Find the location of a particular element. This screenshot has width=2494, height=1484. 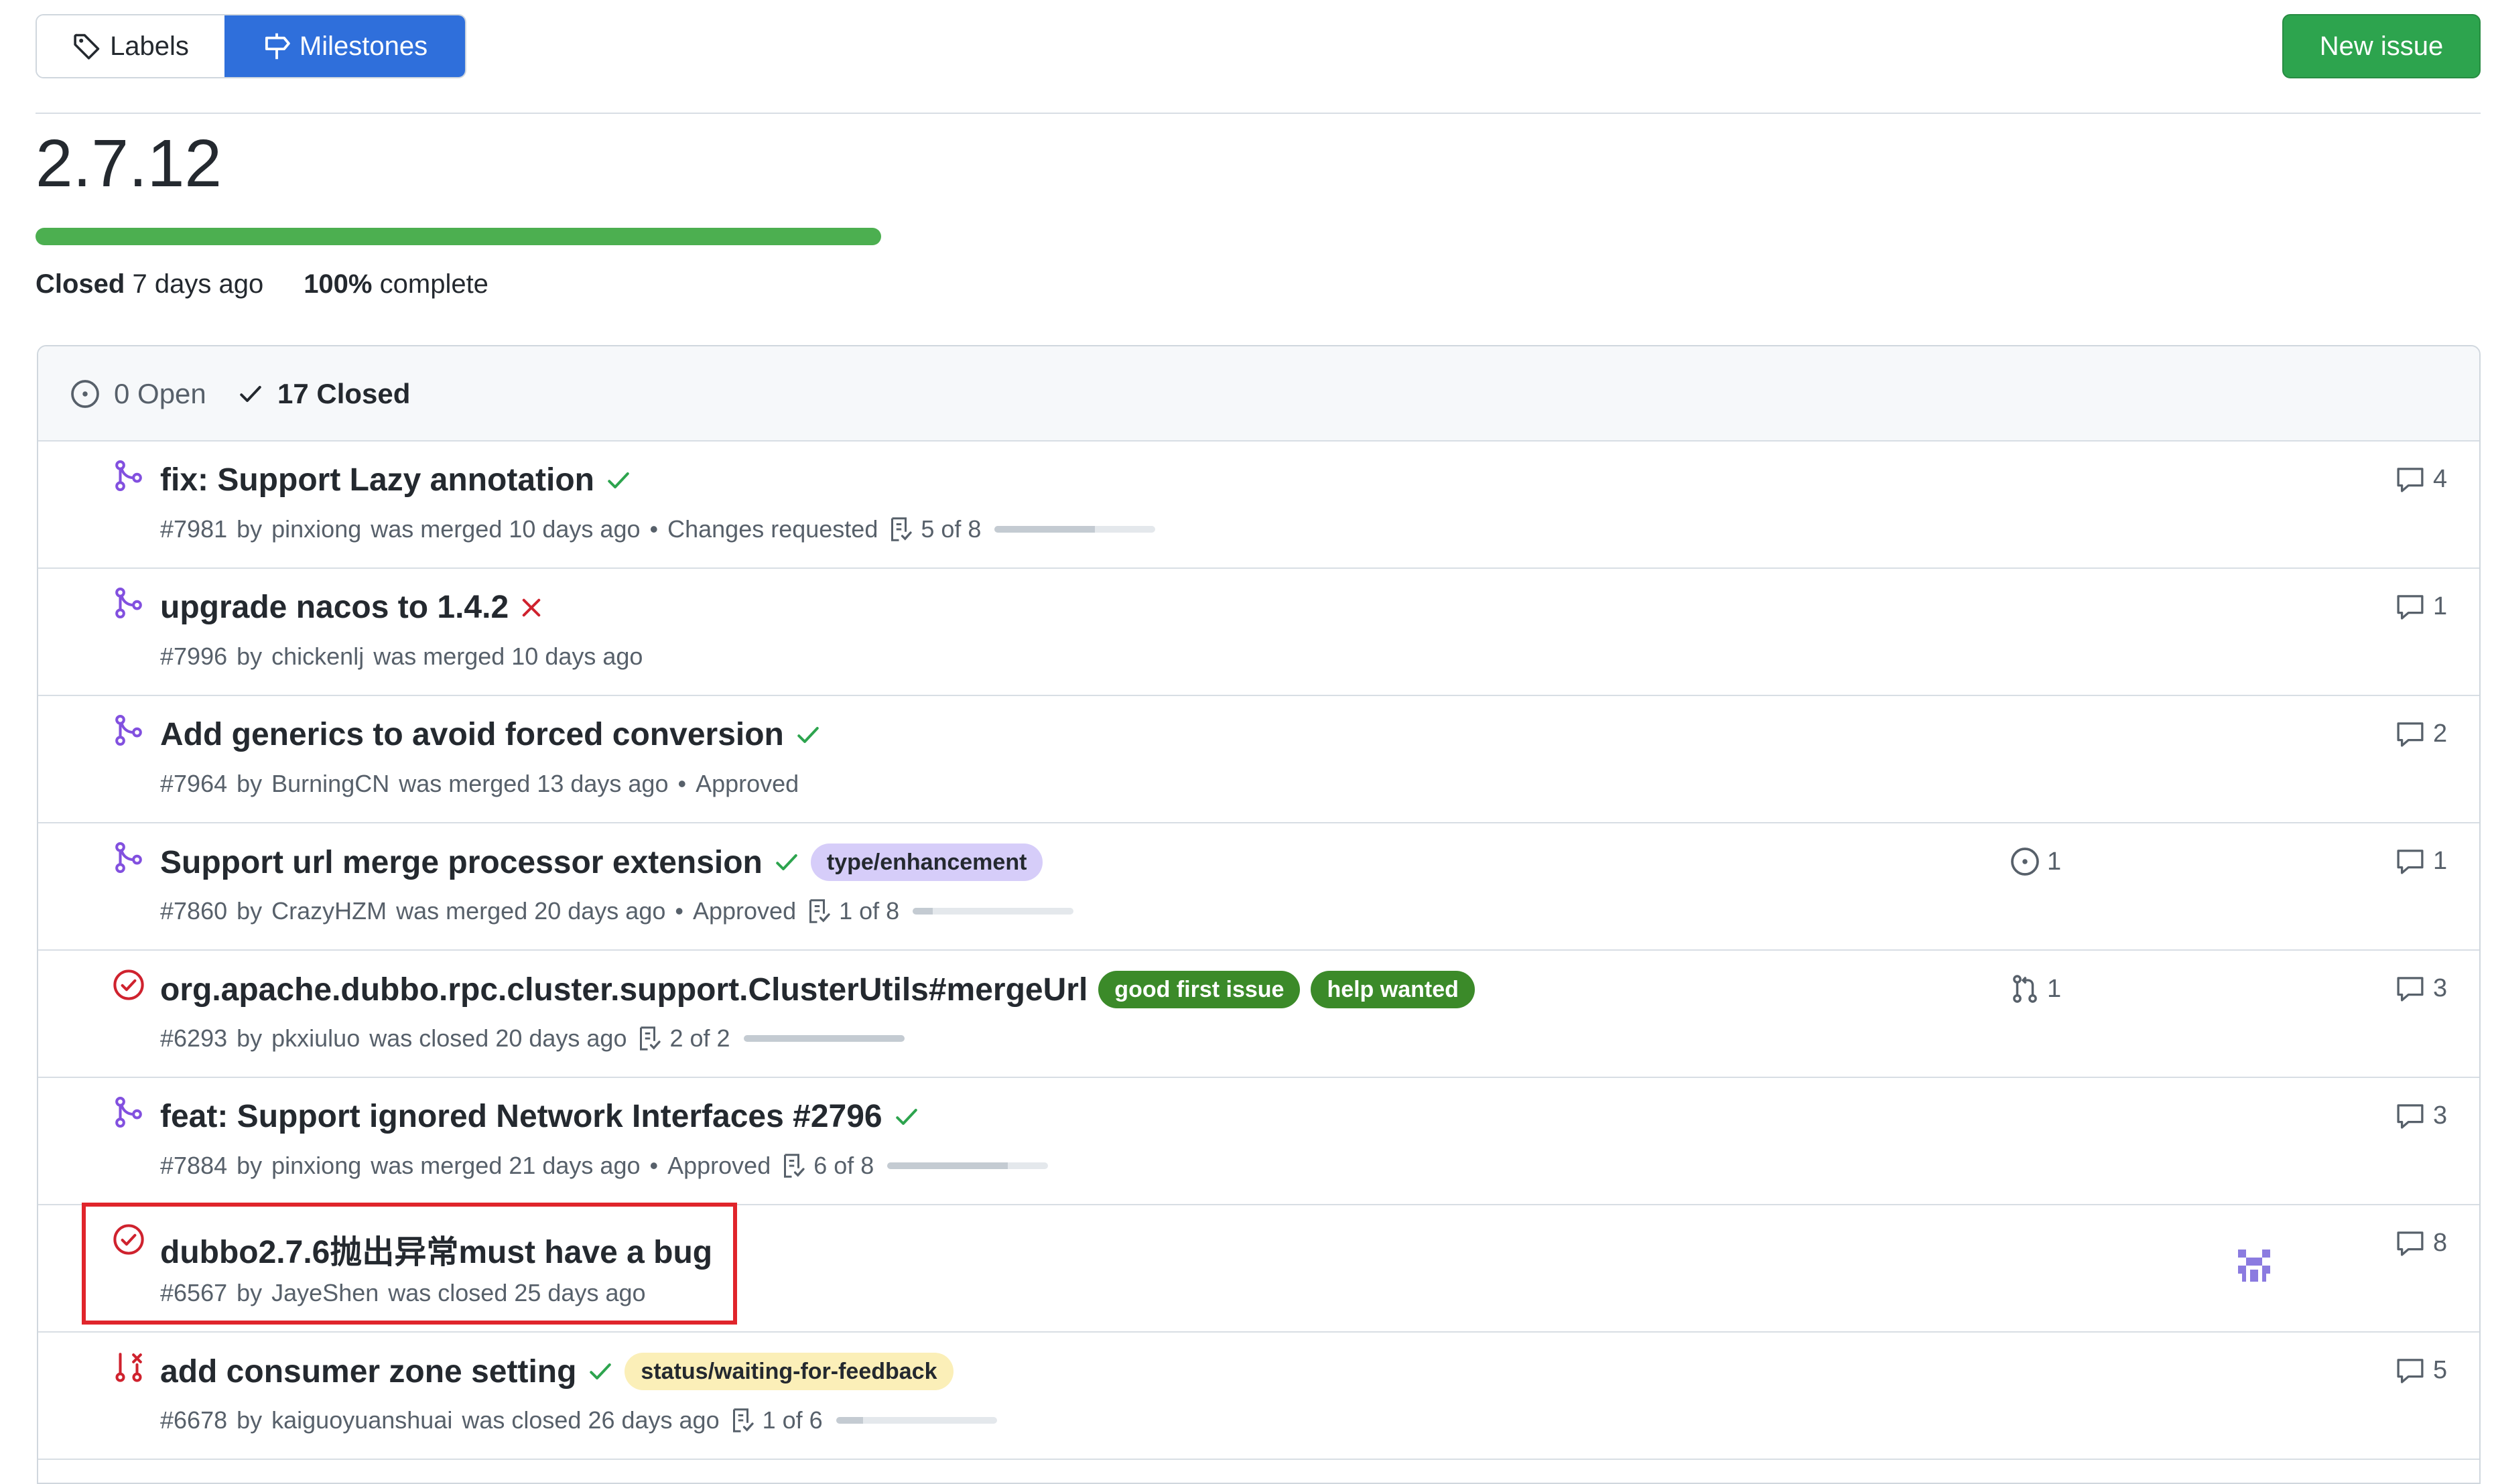

percent-label: 100% is located at coordinates (338, 284).